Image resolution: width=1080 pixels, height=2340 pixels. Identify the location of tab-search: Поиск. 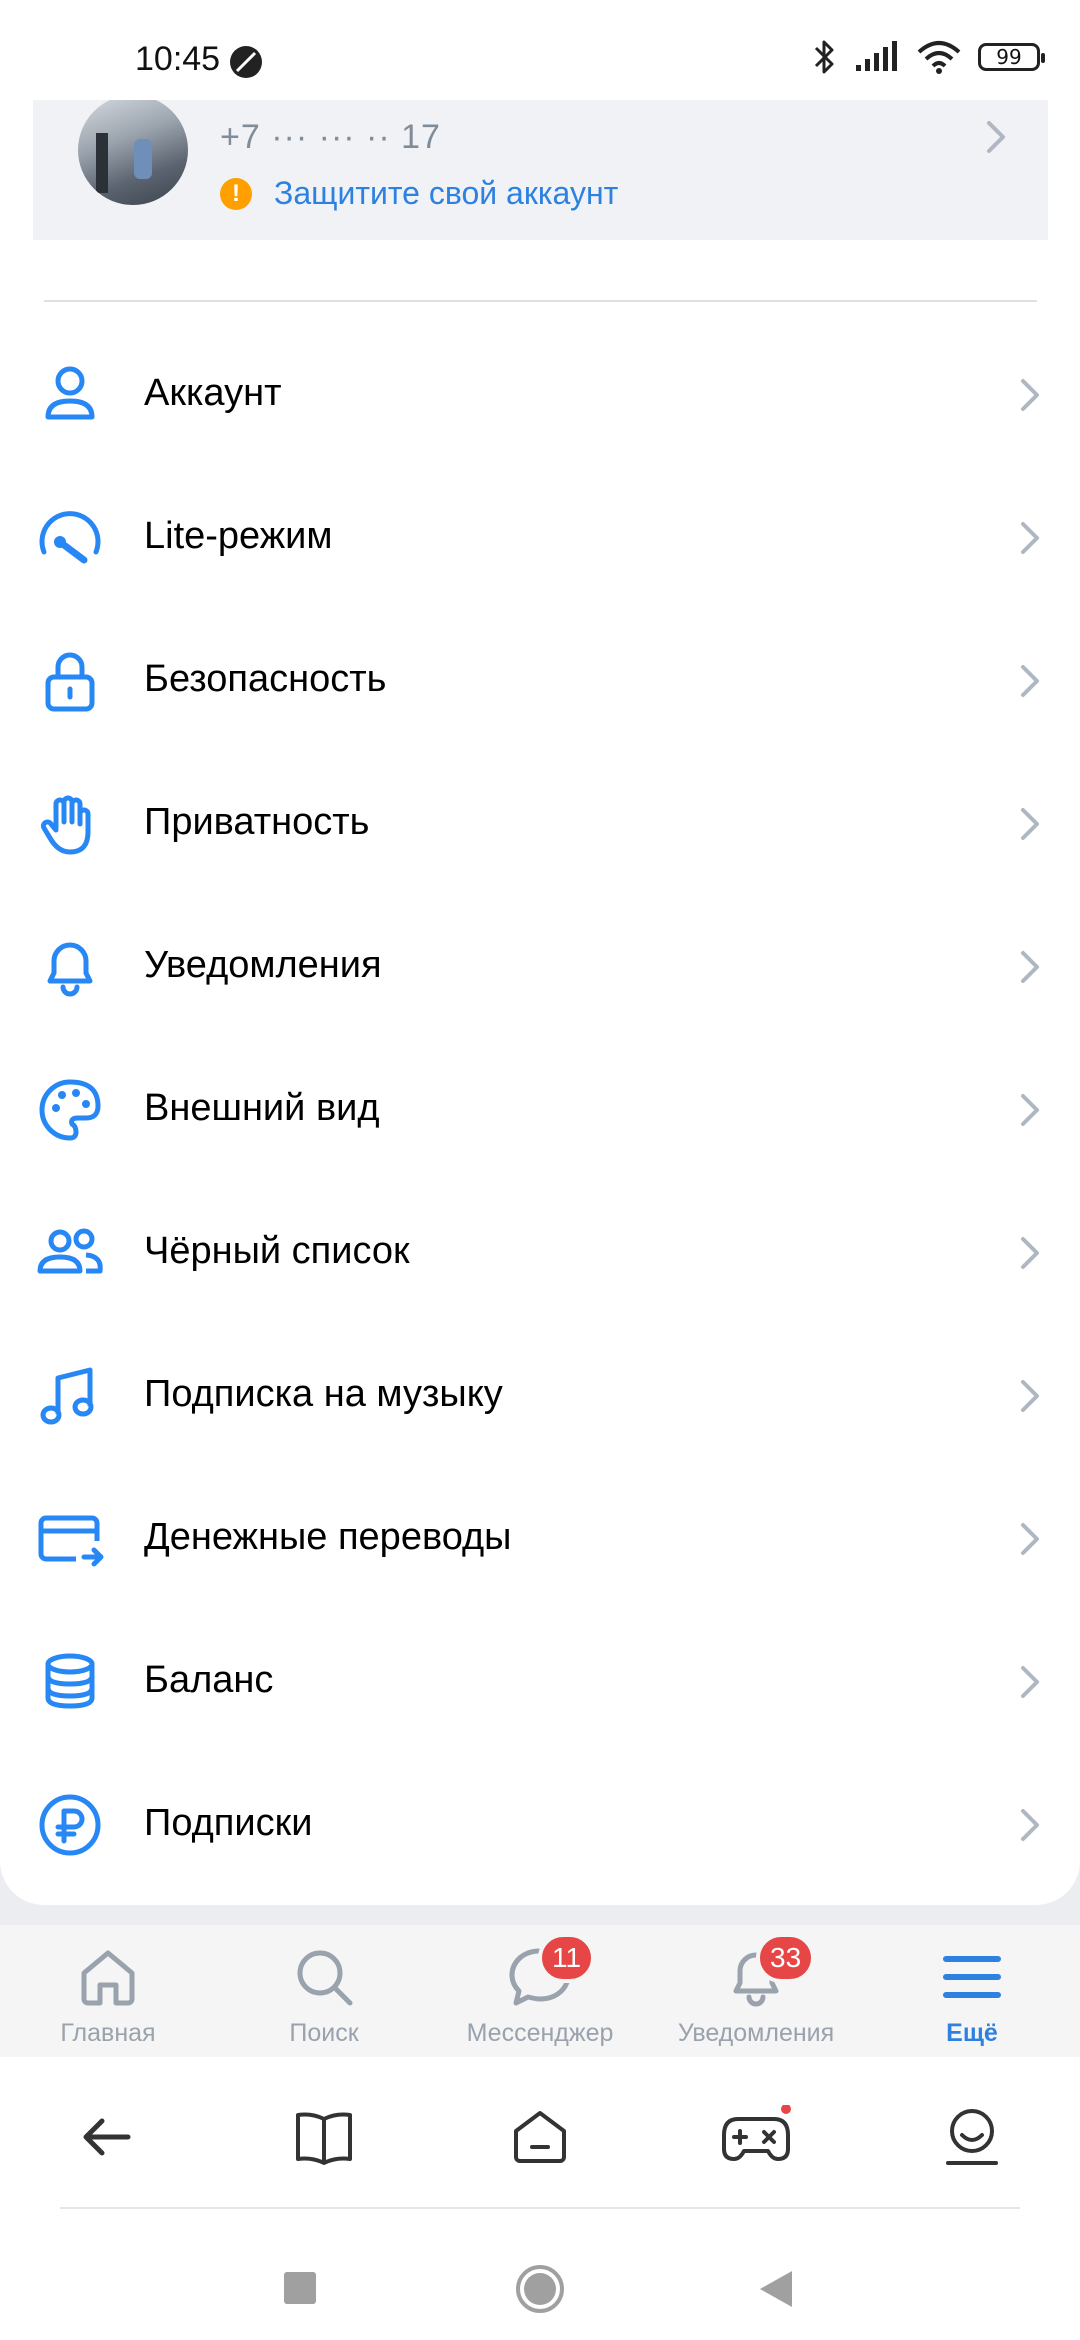
(324, 1991).